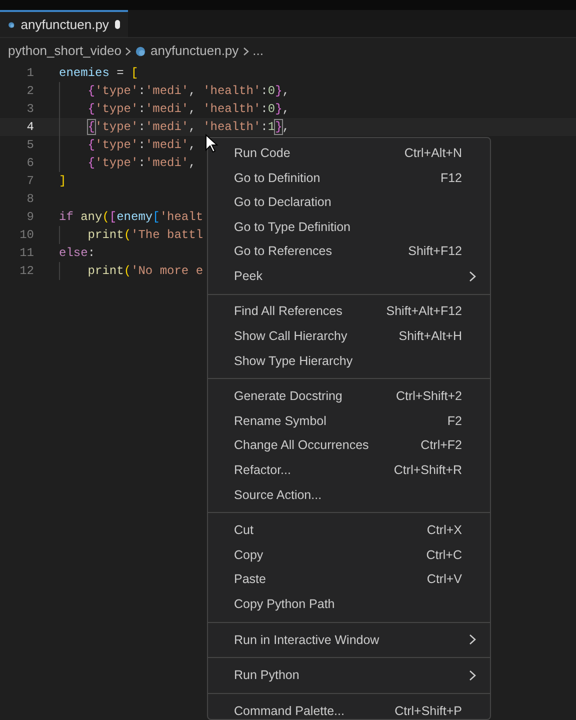 This screenshot has height=720, width=576. Describe the element at coordinates (30, 181) in the screenshot. I see `line-number: 7` at that location.